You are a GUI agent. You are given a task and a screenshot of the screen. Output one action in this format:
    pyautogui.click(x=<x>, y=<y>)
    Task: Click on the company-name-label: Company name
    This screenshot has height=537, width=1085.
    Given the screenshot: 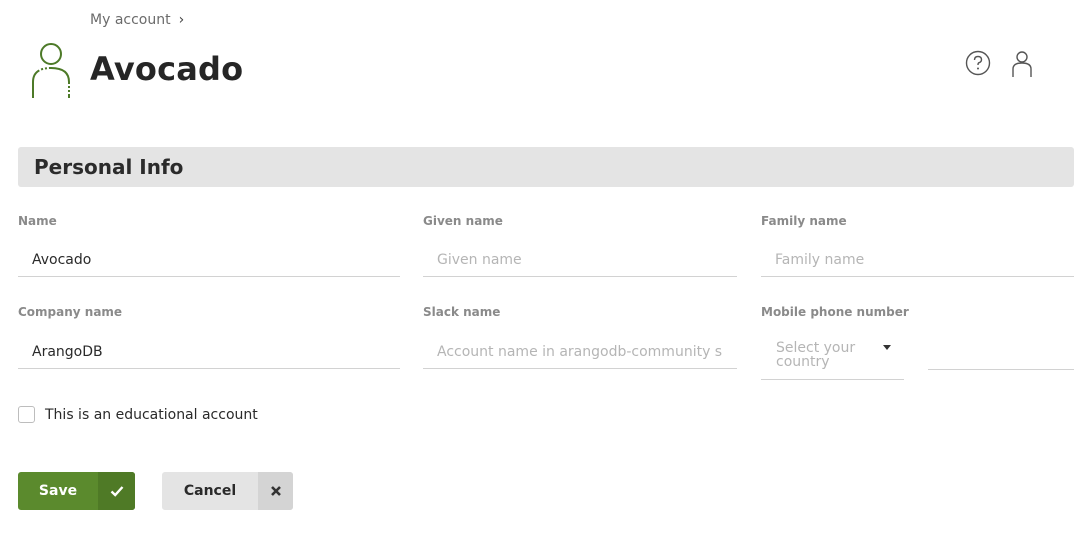 What is the action you would take?
    pyautogui.click(x=70, y=312)
    